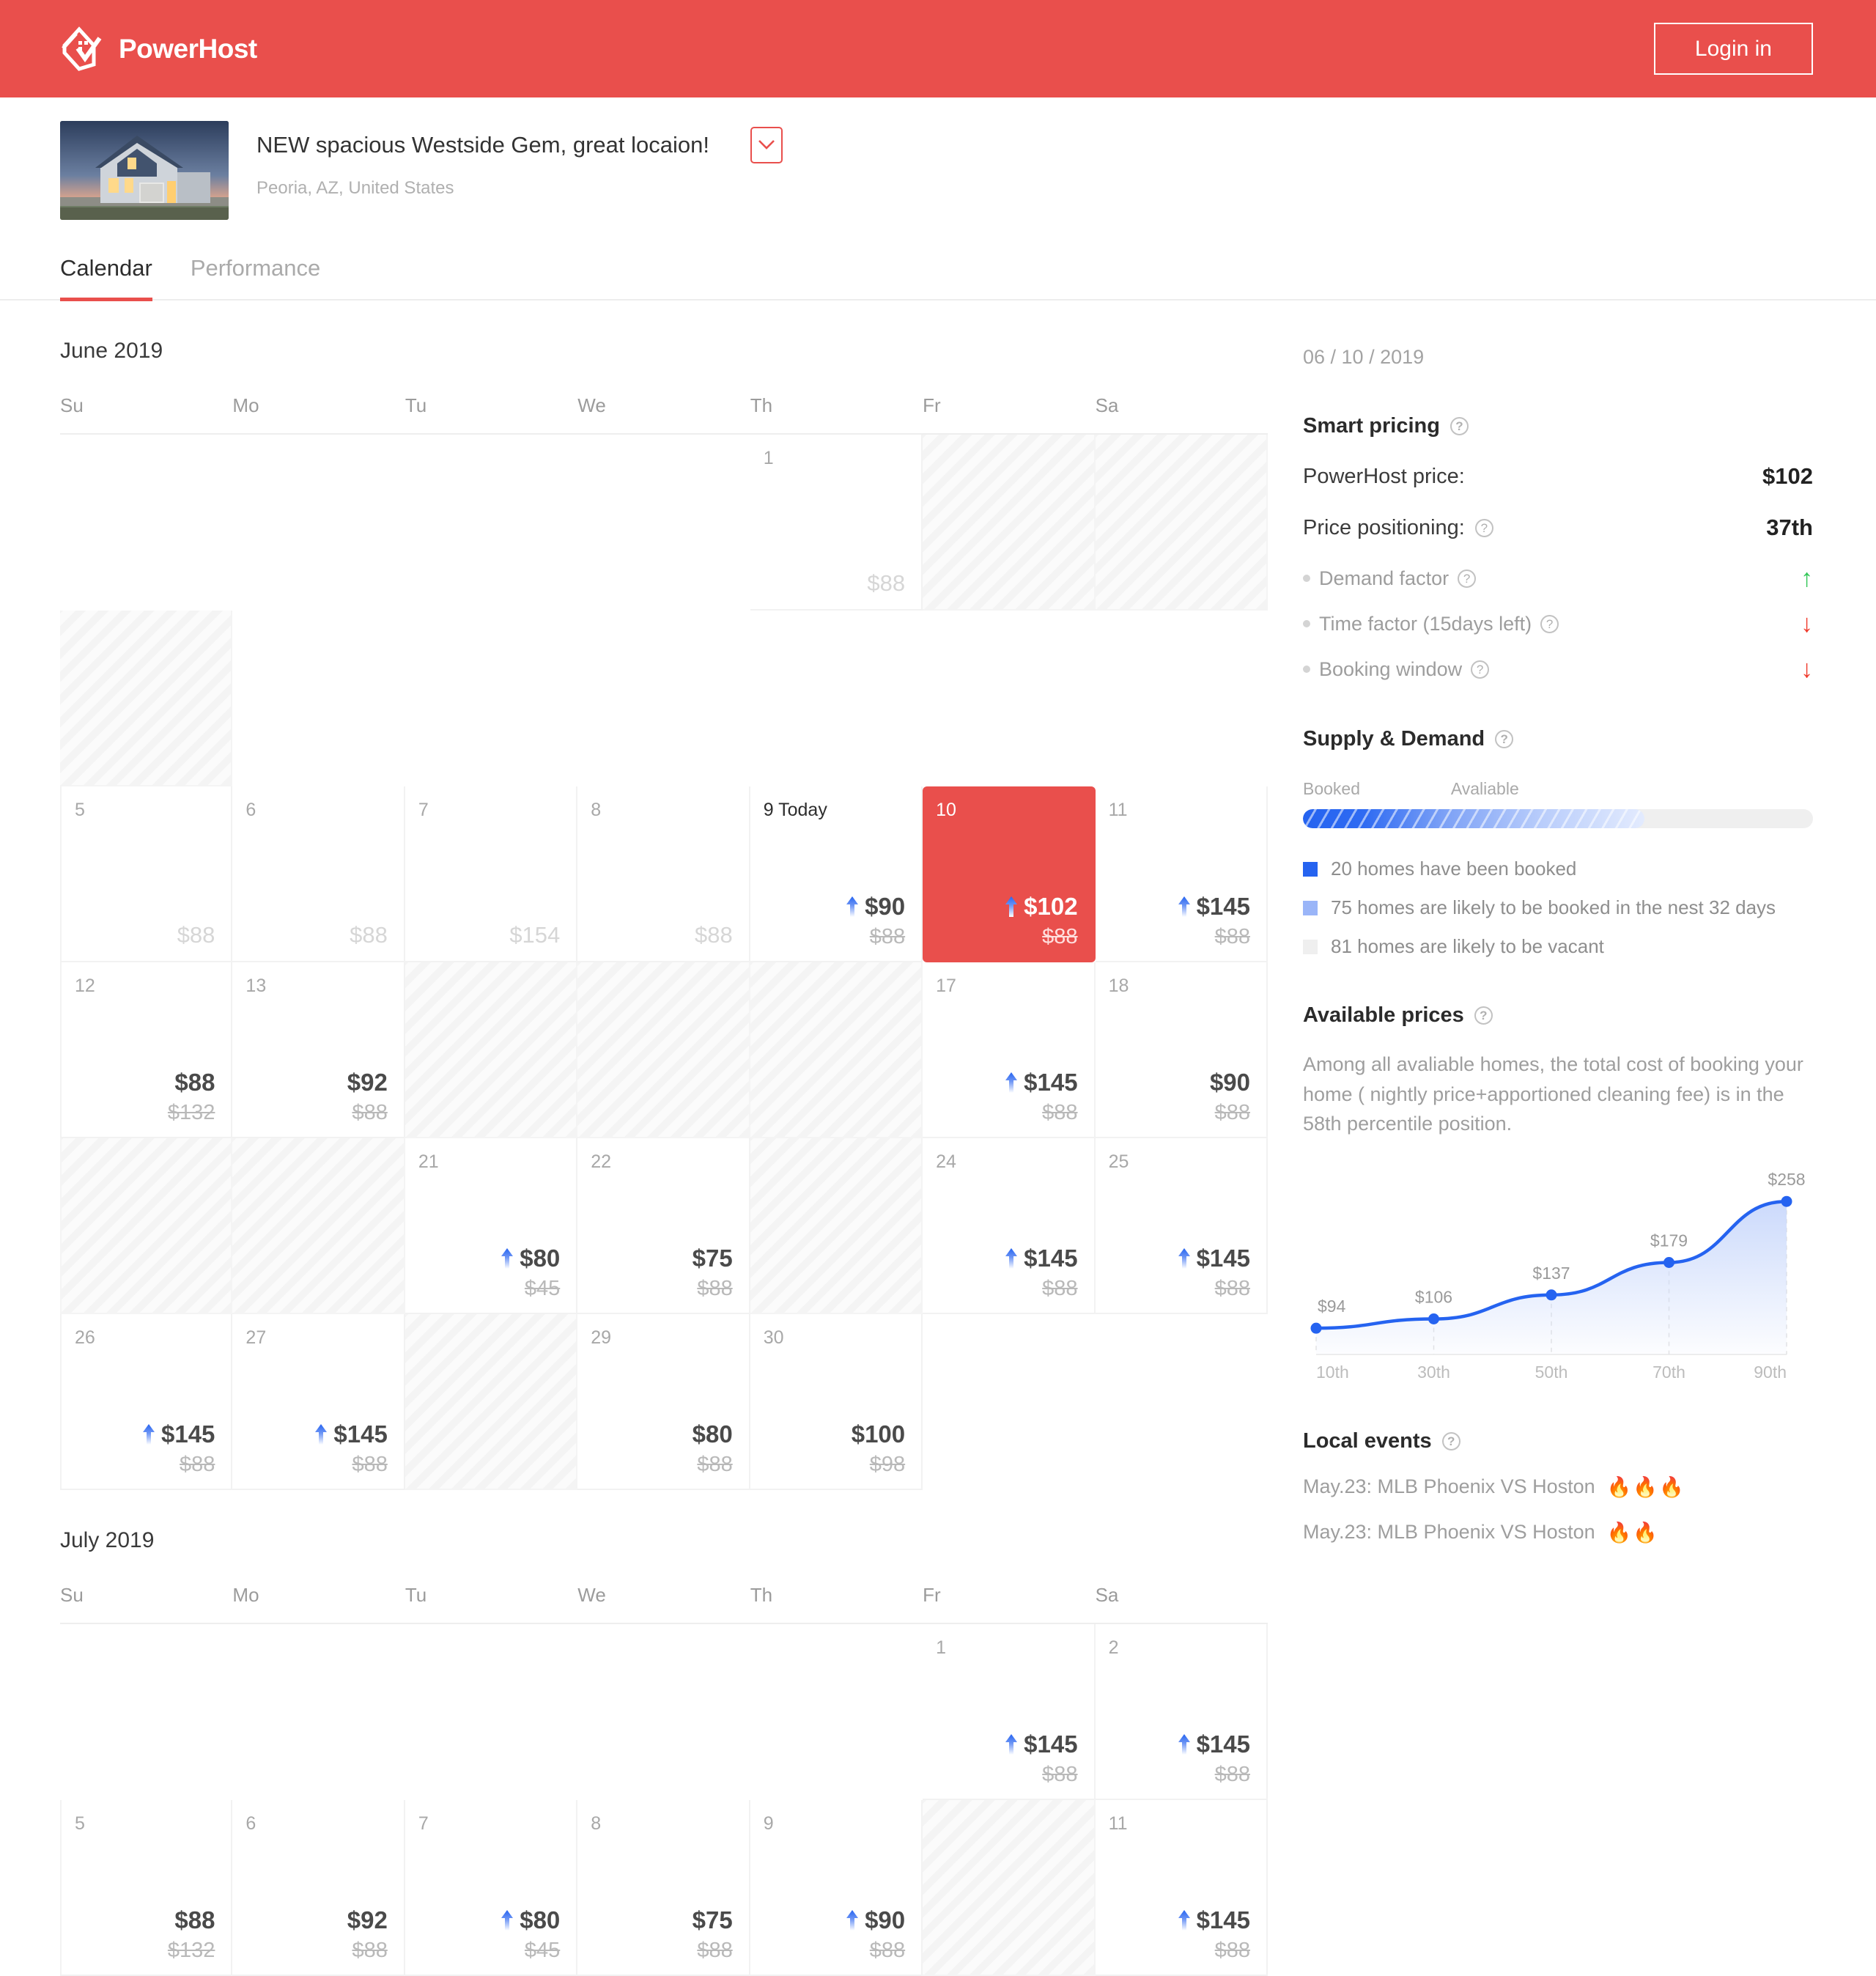 The image size is (1876, 1976). I want to click on local-event-item: May.23: MLB Phoenix VS Hoston 🔥🔥🔥, so click(1558, 1487).